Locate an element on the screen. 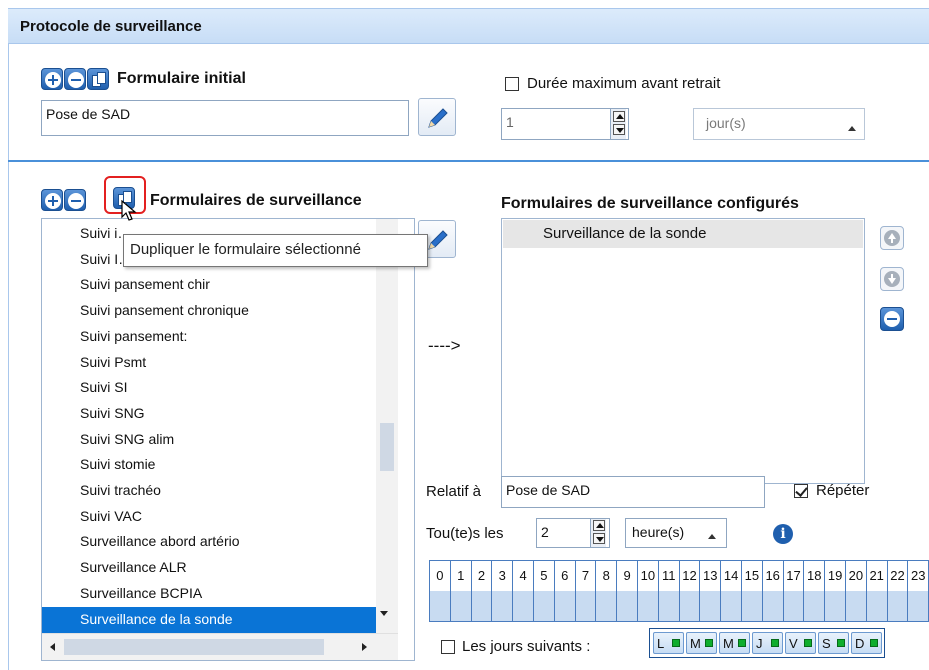  day-toggle: S is located at coordinates (833, 643).